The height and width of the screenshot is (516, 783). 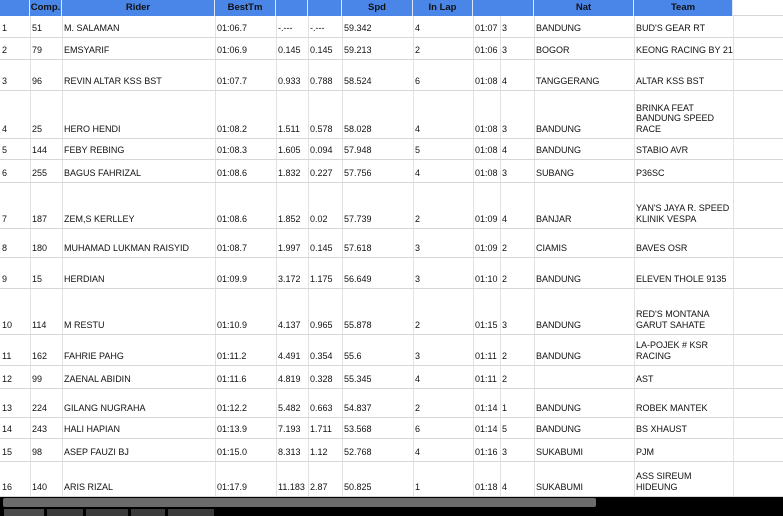 What do you see at coordinates (325, 356) in the screenshot?
I see `cell-diff: 0.354` at bounding box center [325, 356].